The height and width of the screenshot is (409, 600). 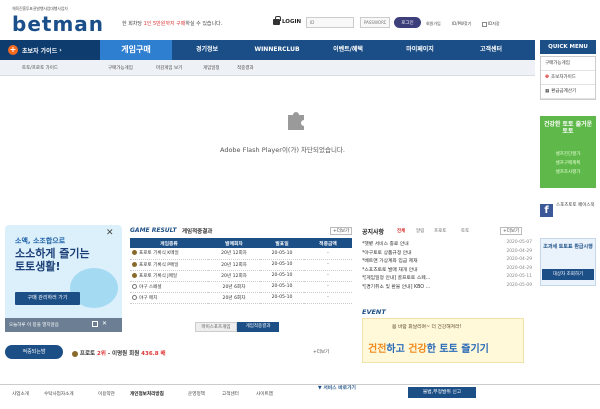 What do you see at coordinates (169, 287) in the screenshot?
I see `game-name-cell: 야구 스페셜` at bounding box center [169, 287].